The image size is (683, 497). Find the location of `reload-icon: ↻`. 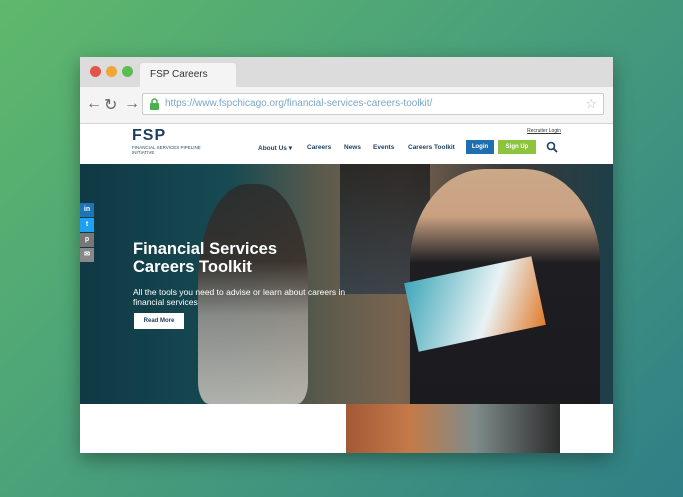

reload-icon: ↻ is located at coordinates (110, 105).